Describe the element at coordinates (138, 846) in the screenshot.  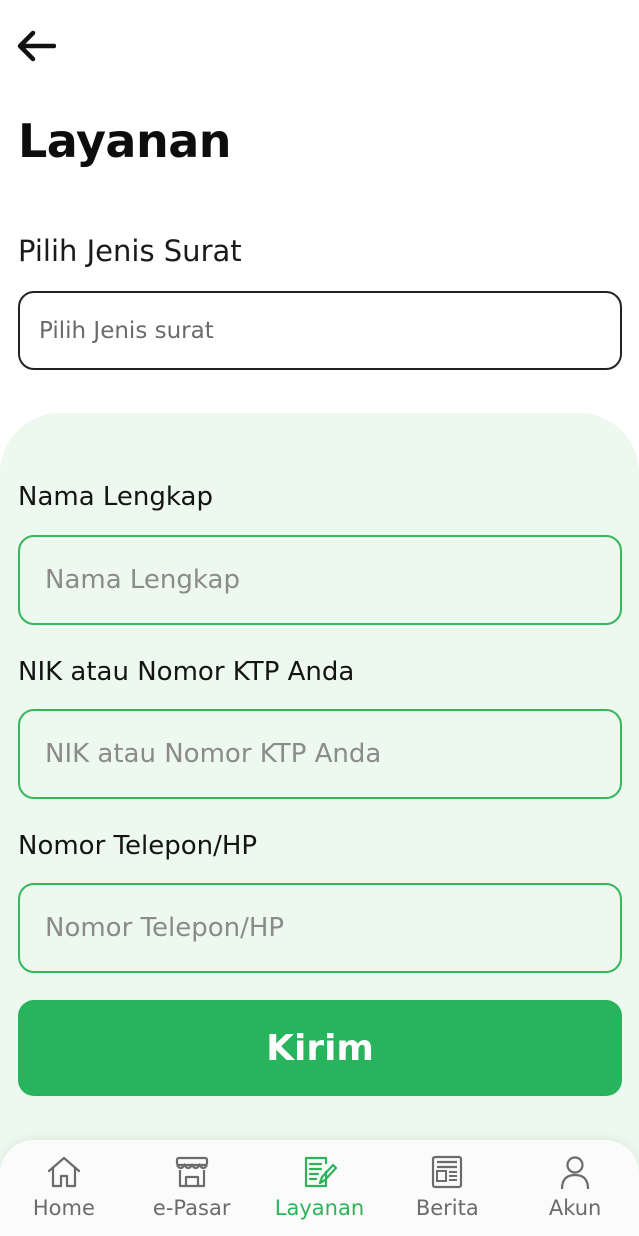
I see `phone-label: Nomor Telepon/HP` at that location.